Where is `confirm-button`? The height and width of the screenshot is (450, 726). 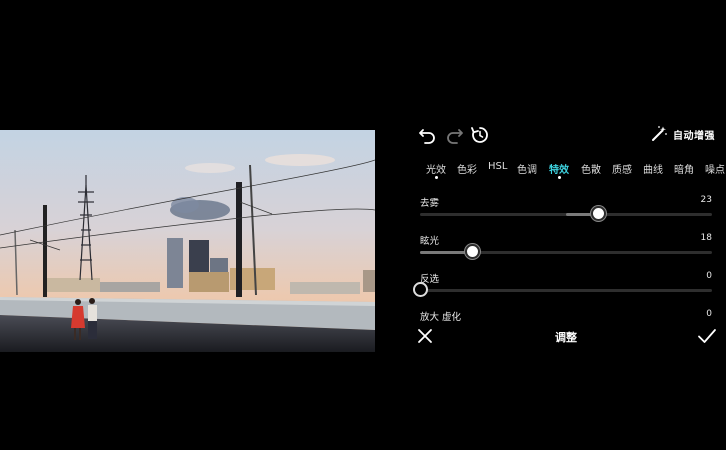
confirm-button is located at coordinates (707, 336).